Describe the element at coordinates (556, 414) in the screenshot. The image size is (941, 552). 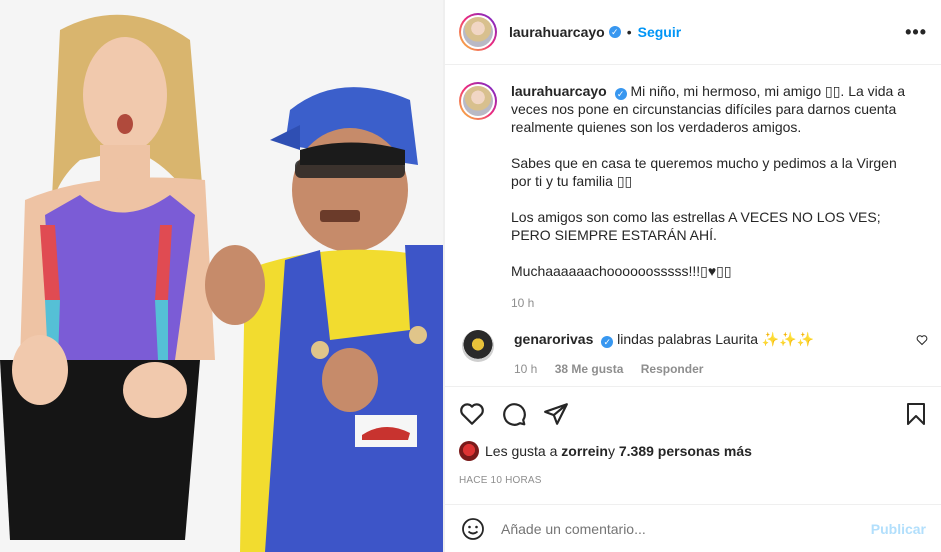
I see `share-icon` at that location.